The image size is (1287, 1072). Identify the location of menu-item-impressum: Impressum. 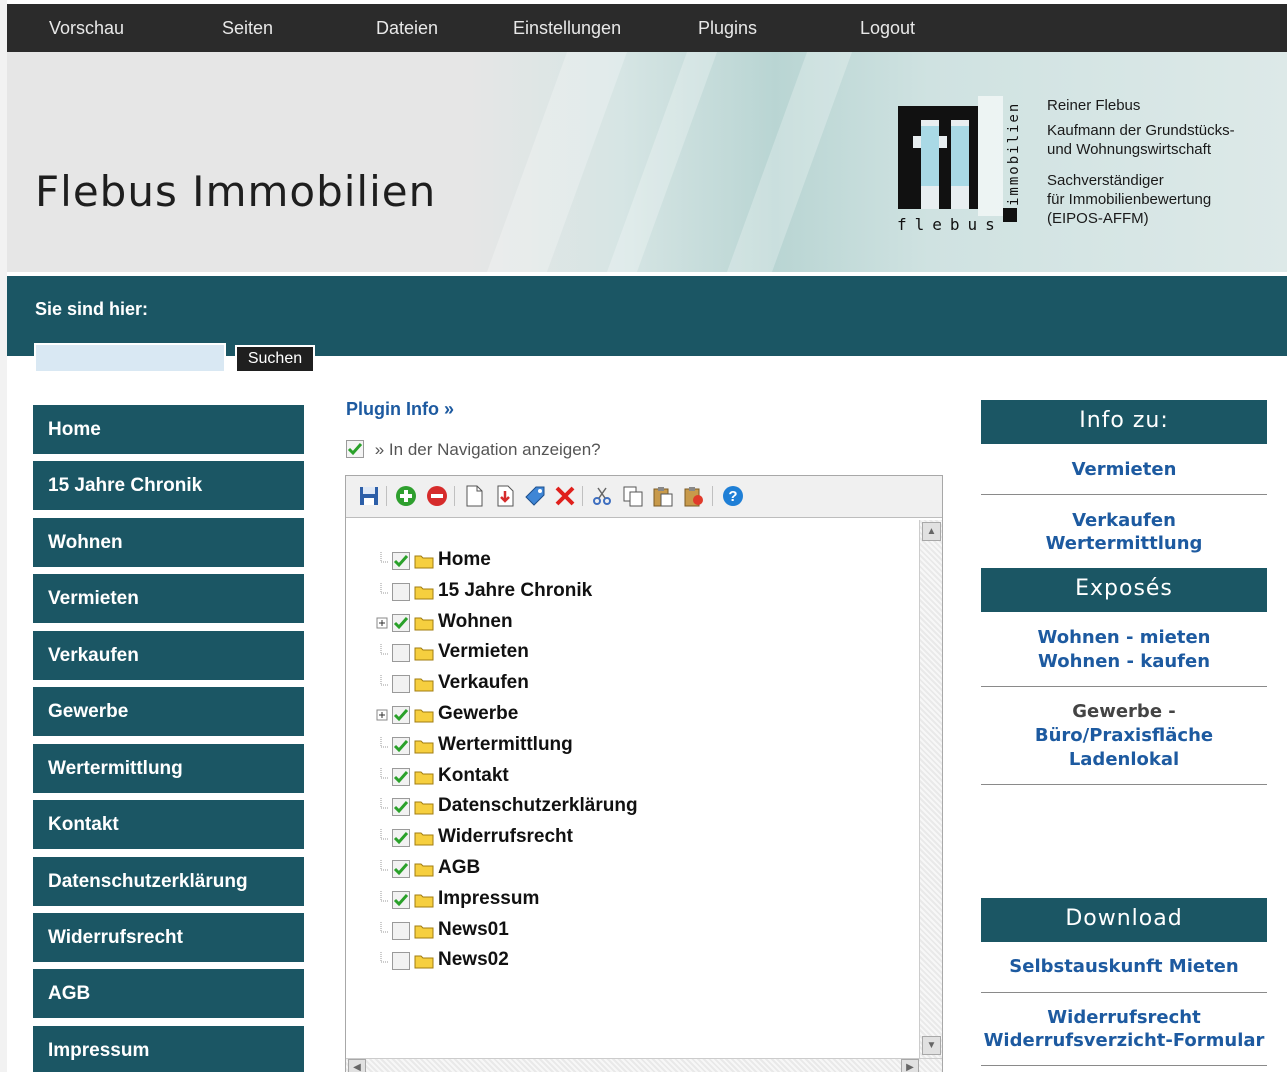
(168, 1049).